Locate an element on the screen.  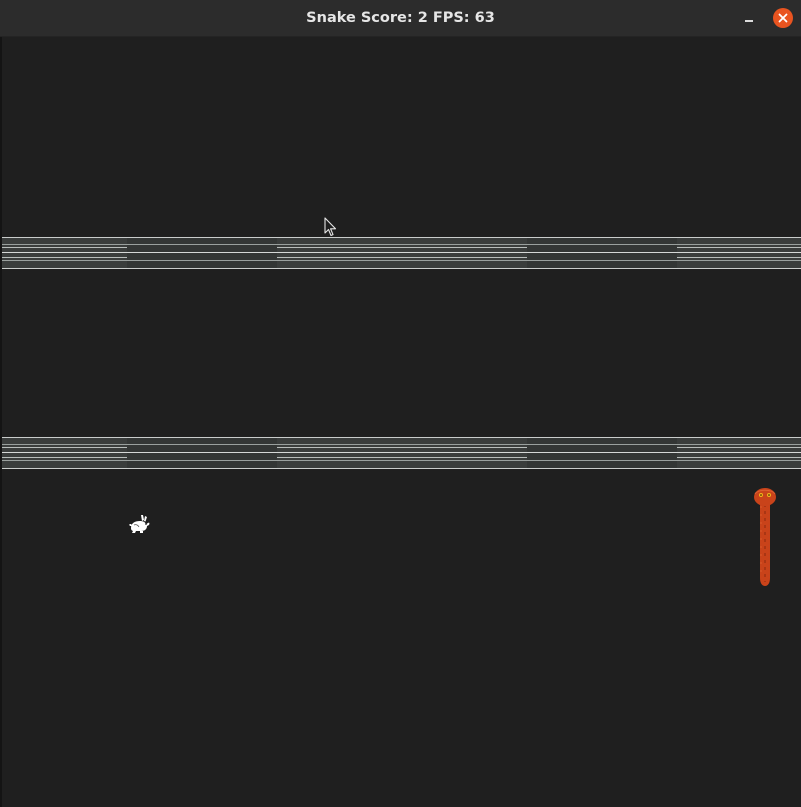
close-icon is located at coordinates (783, 18).